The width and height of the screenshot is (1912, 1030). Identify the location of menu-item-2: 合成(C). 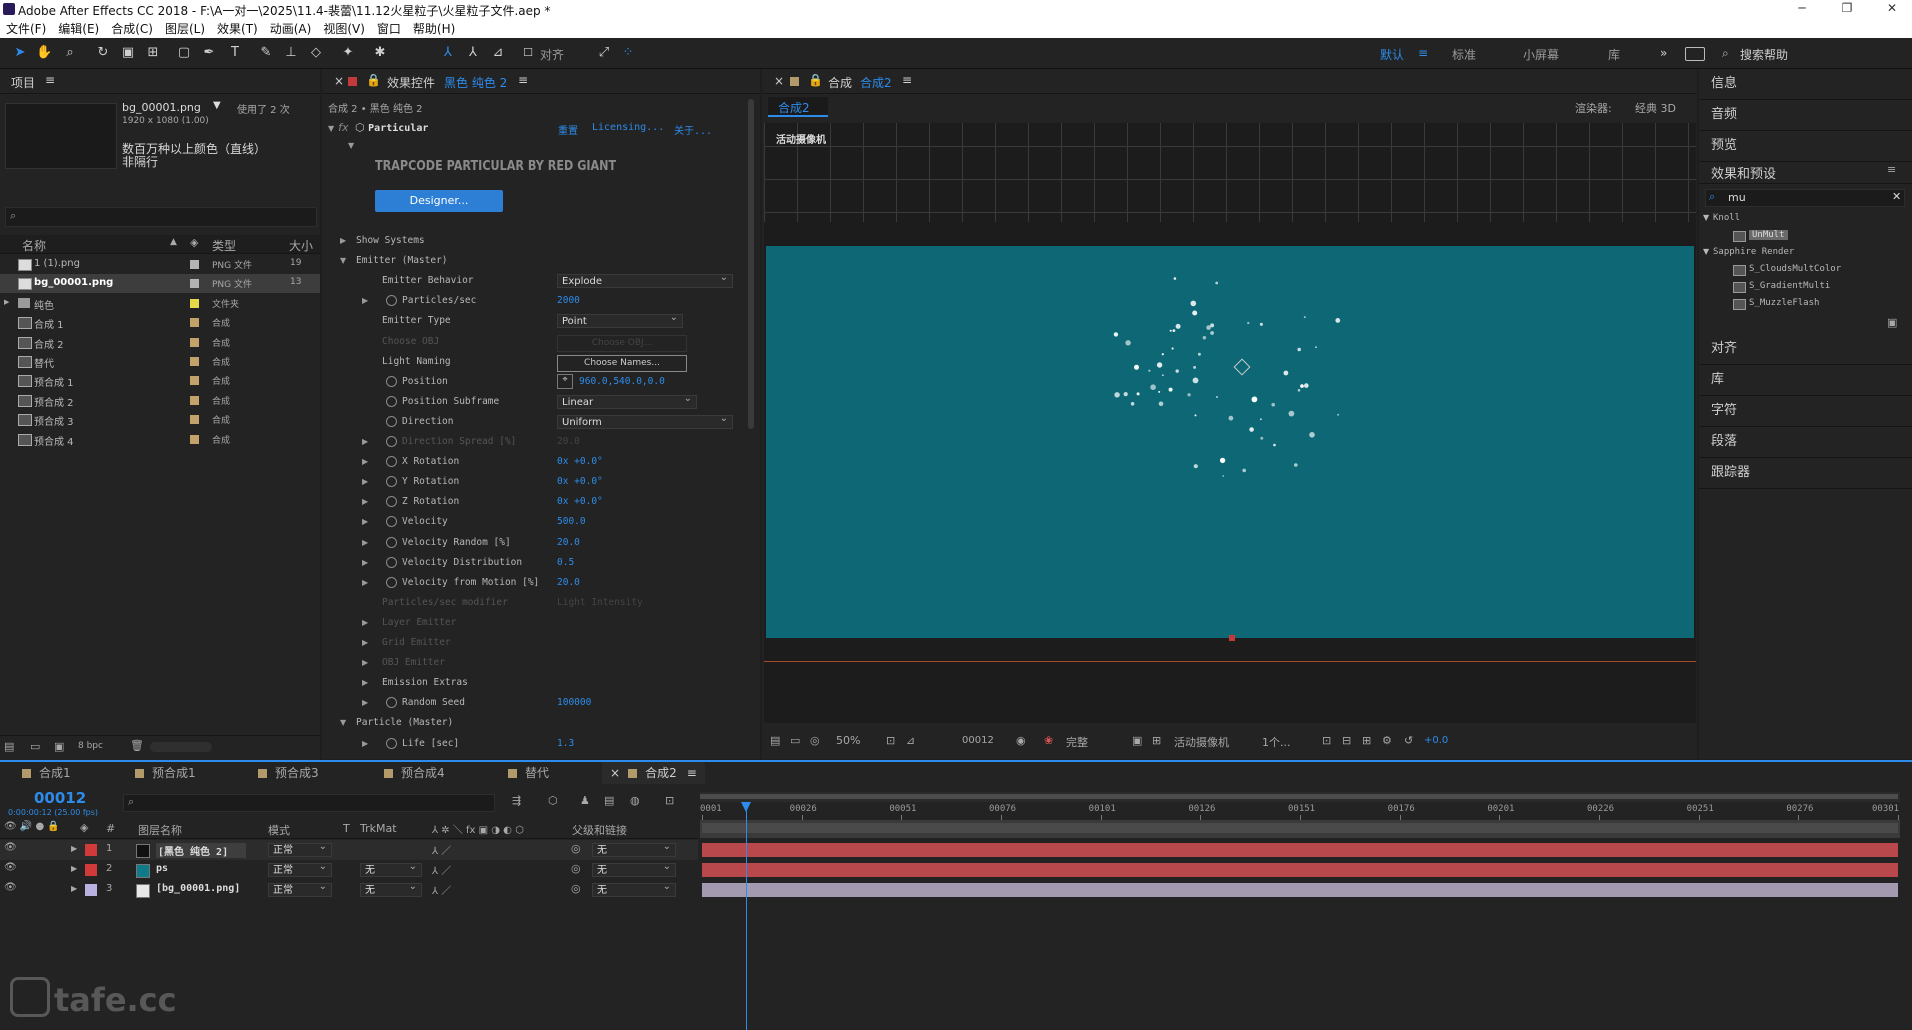
(132, 27).